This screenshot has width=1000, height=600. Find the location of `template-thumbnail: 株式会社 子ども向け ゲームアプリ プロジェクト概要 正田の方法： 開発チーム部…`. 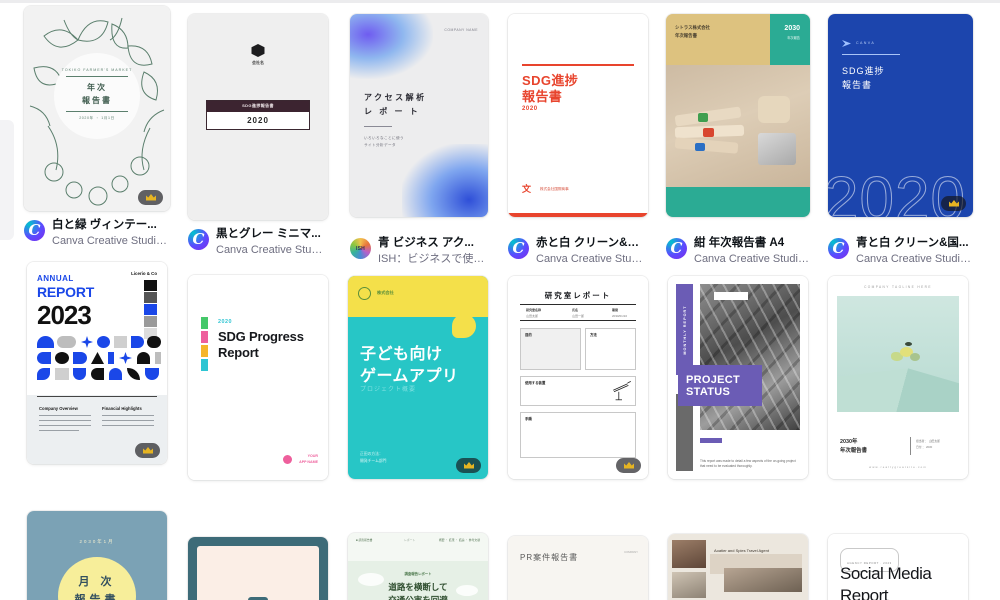

template-thumbnail: 株式会社 子ども向け ゲームアプリ プロジェクト概要 正田の方法： 開発チーム部… is located at coordinates (418, 377).